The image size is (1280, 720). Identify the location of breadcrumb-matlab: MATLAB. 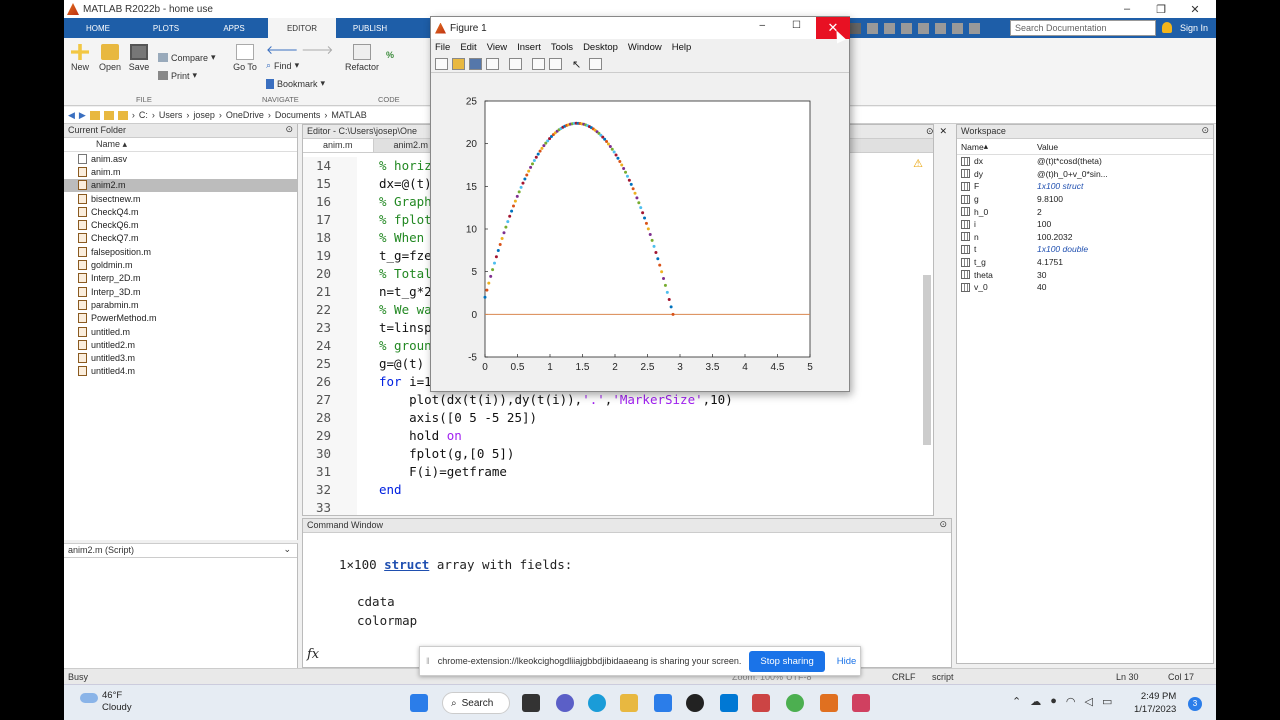
(348, 115).